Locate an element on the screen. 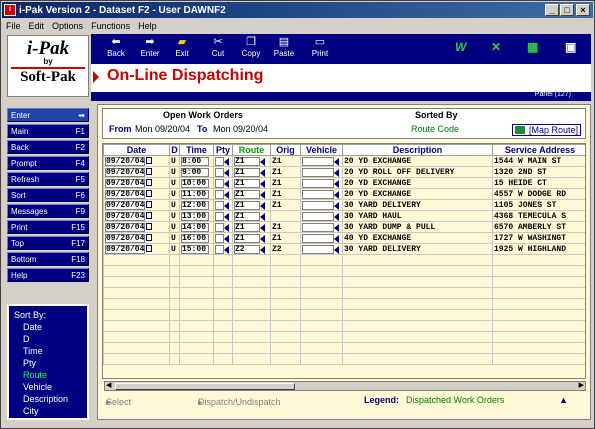  sort-option-date: Date is located at coordinates (48, 327).